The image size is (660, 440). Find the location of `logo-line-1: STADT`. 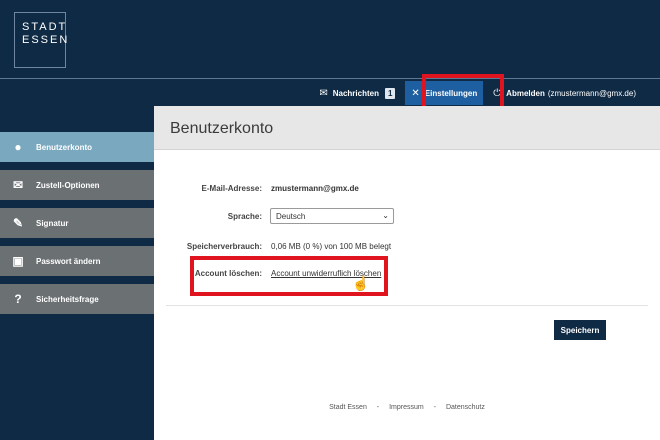

logo-line-1: STADT is located at coordinates (45, 27).